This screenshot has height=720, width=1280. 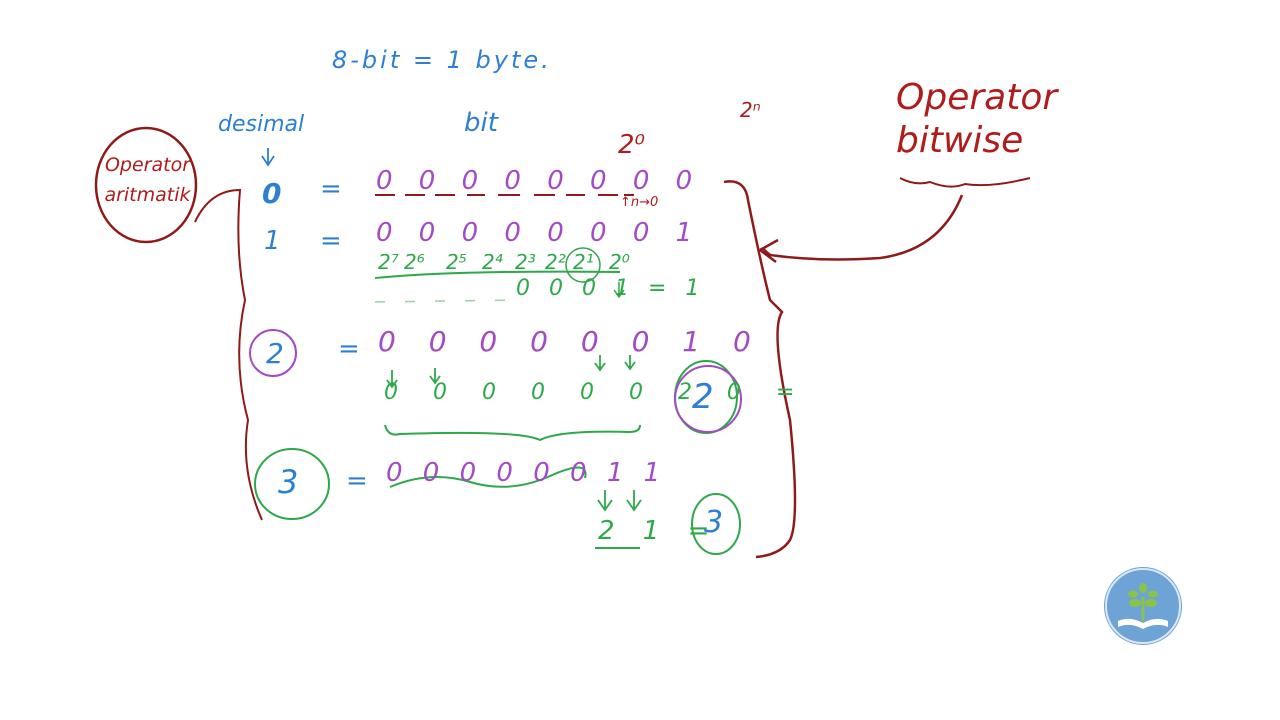 What do you see at coordinates (288, 482) in the screenshot?
I see `row3-decimal: 3` at bounding box center [288, 482].